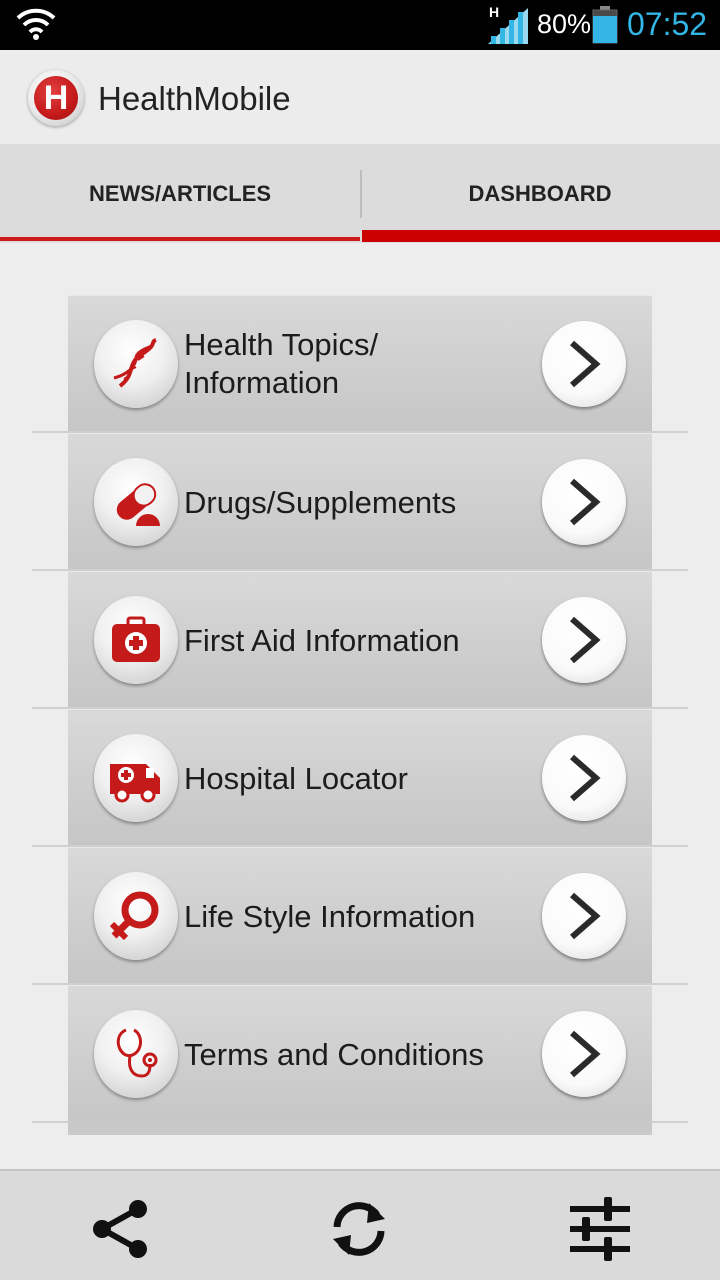 The image size is (720, 1280). I want to click on signal-icon, so click(508, 26).